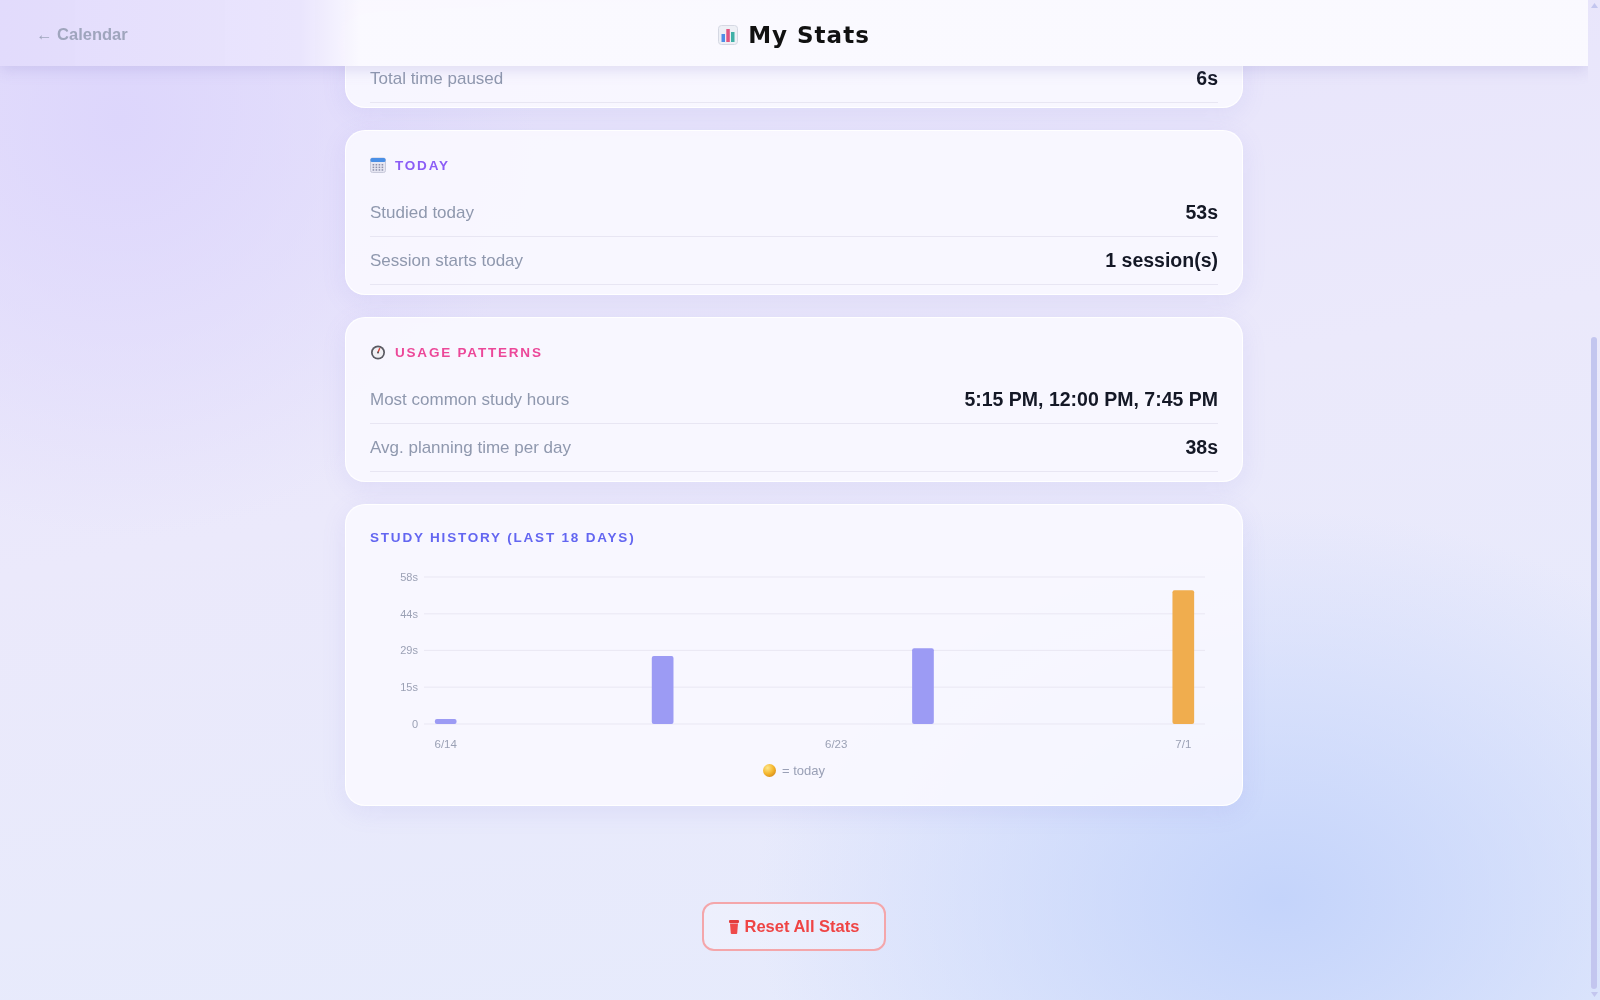 The height and width of the screenshot is (1000, 1600). What do you see at coordinates (470, 447) in the screenshot?
I see `stat-label: Avg. planning time per day` at bounding box center [470, 447].